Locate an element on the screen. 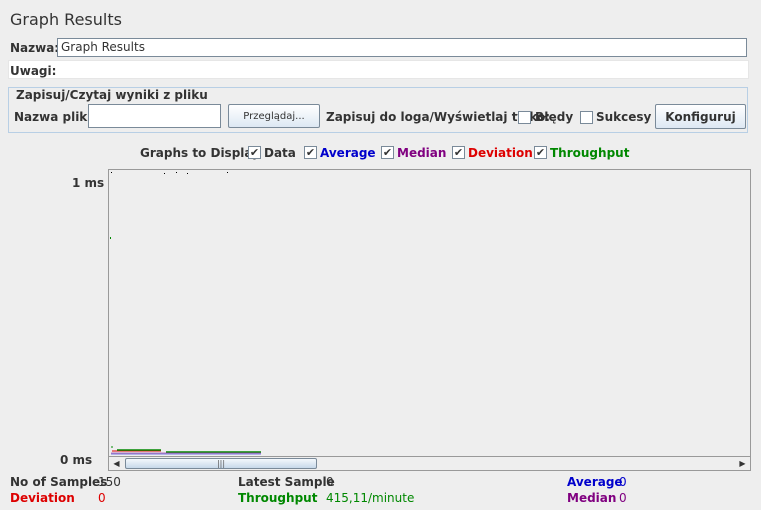 Image resolution: width=761 pixels, height=510 pixels. graph-scrollbar: ◀ ||| ▶ is located at coordinates (429, 463).